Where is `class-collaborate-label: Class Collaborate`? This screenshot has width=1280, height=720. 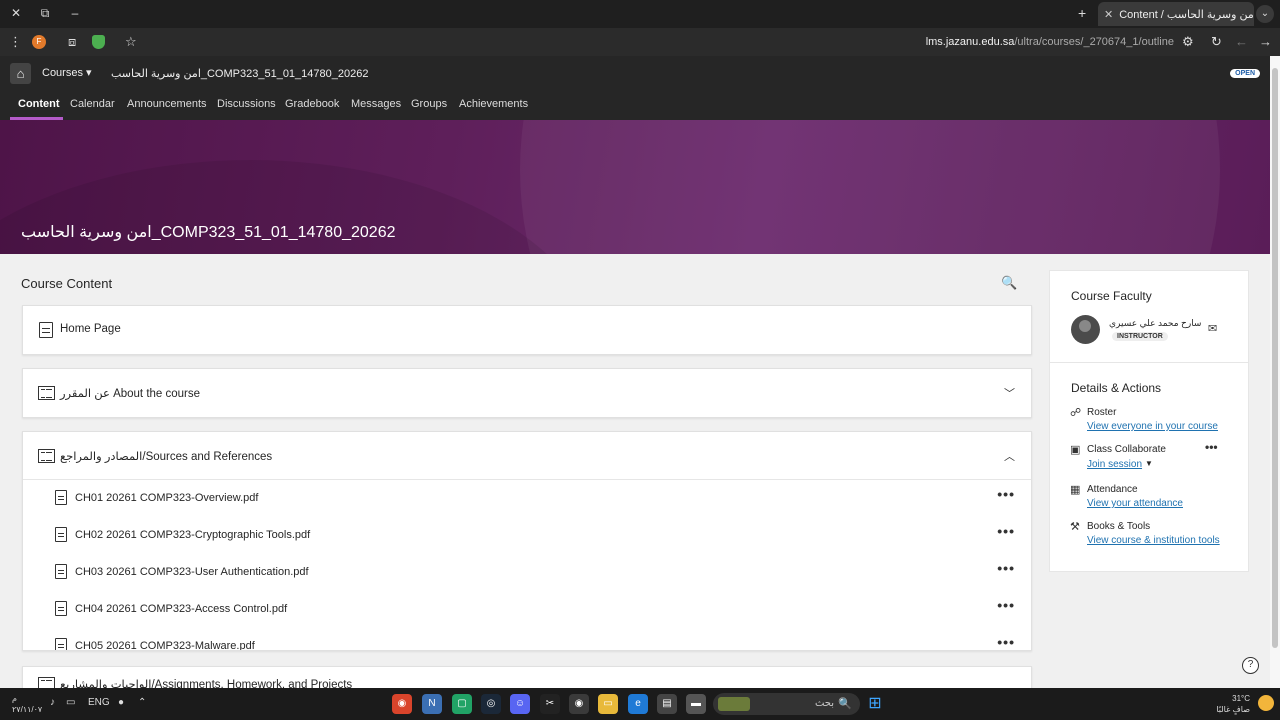
class-collaborate-label: Class Collaborate is located at coordinates (1126, 449).